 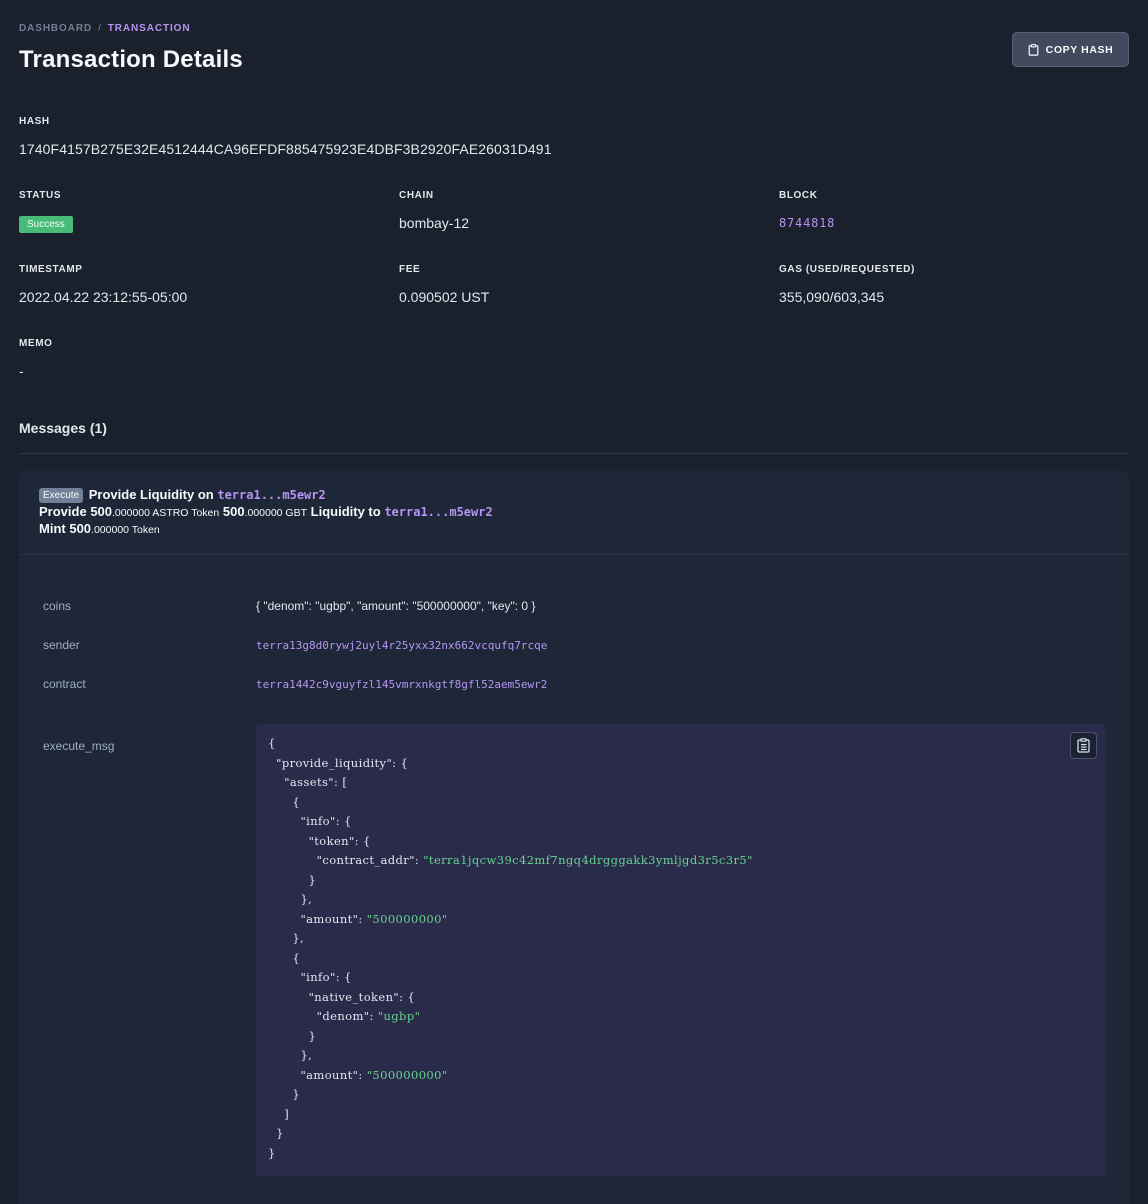 What do you see at coordinates (103, 297) in the screenshot?
I see `timestamp-value: 2022.04.22 23:12:55-05:00` at bounding box center [103, 297].